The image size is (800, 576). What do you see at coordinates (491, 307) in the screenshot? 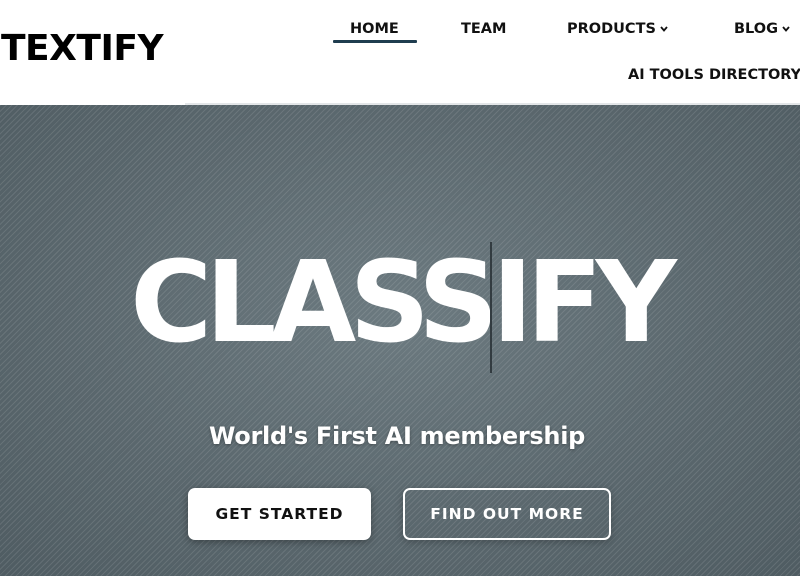
I see `text-cursor-line` at bounding box center [491, 307].